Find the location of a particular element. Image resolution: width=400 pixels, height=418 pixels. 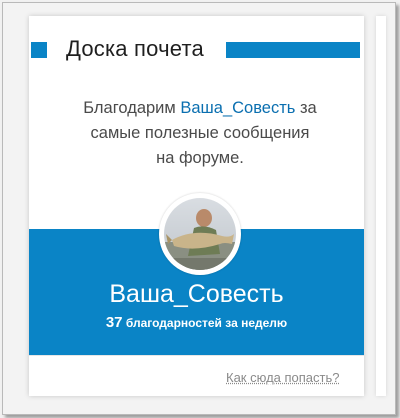

divider is located at coordinates (196, 355).